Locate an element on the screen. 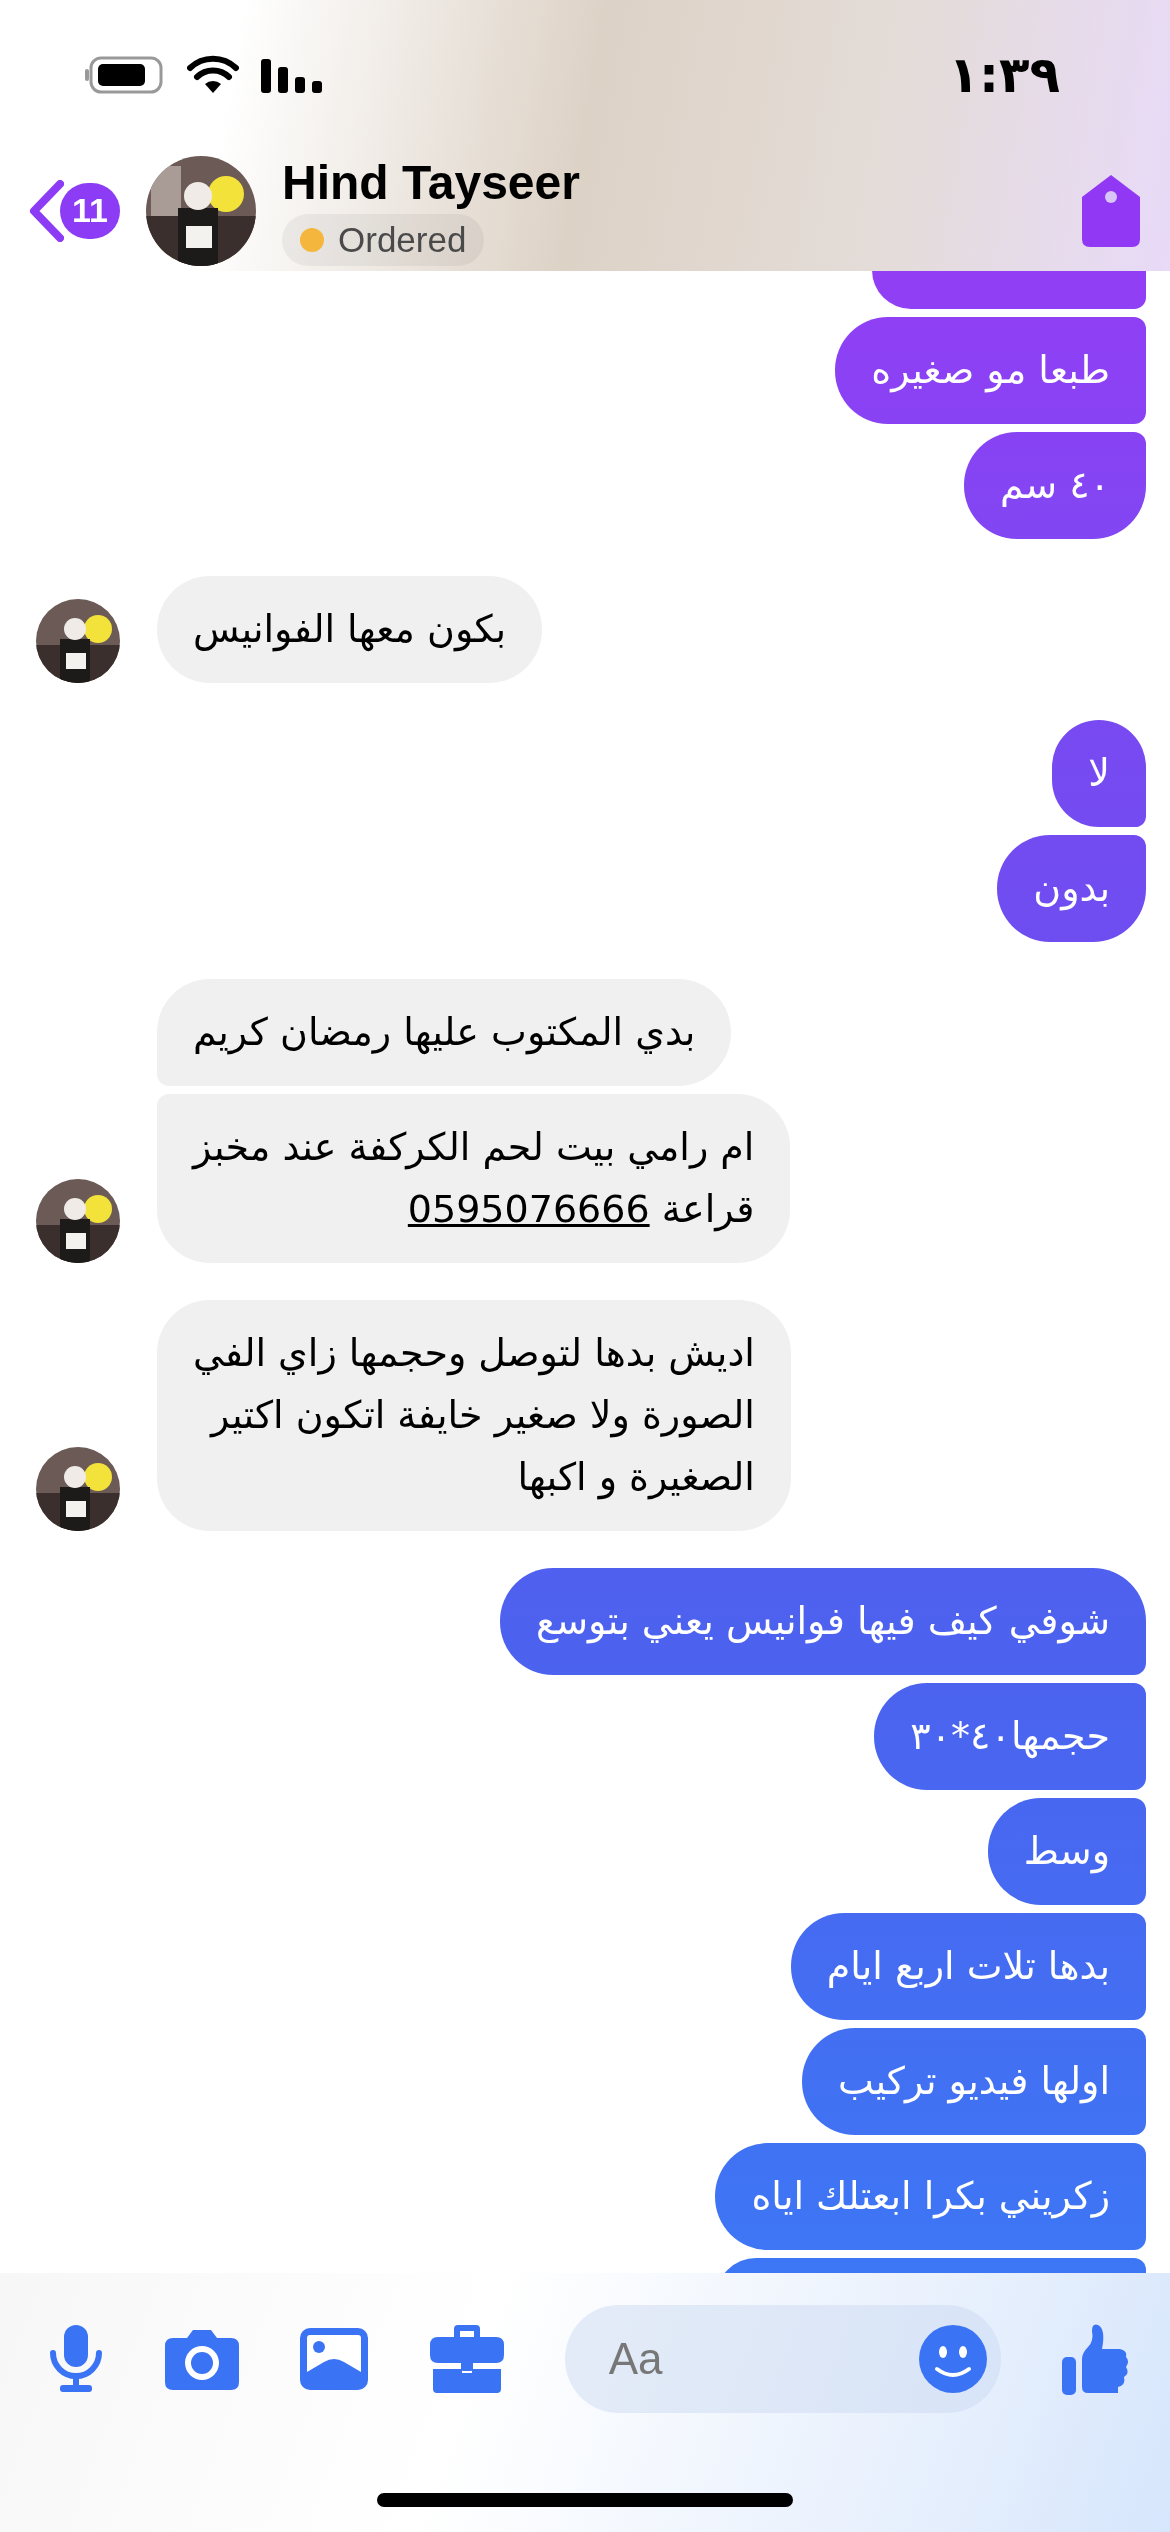 Image resolution: width=1170 pixels, height=2532 pixels. unread-count: 11 is located at coordinates (90, 210).